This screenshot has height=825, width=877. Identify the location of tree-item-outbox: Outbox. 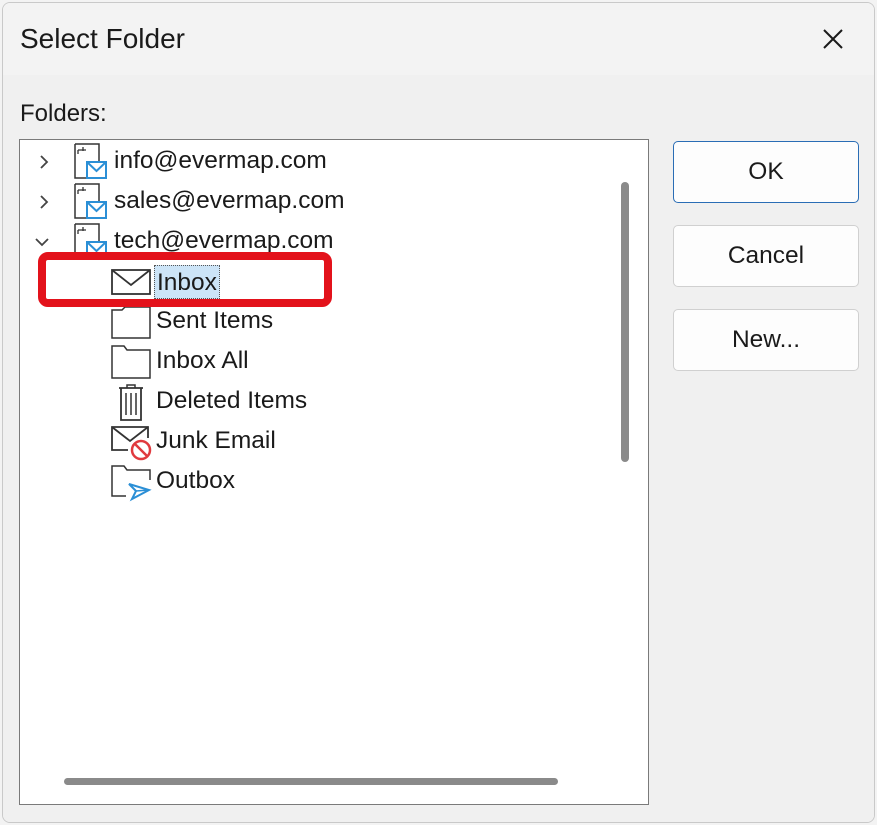
(312, 482).